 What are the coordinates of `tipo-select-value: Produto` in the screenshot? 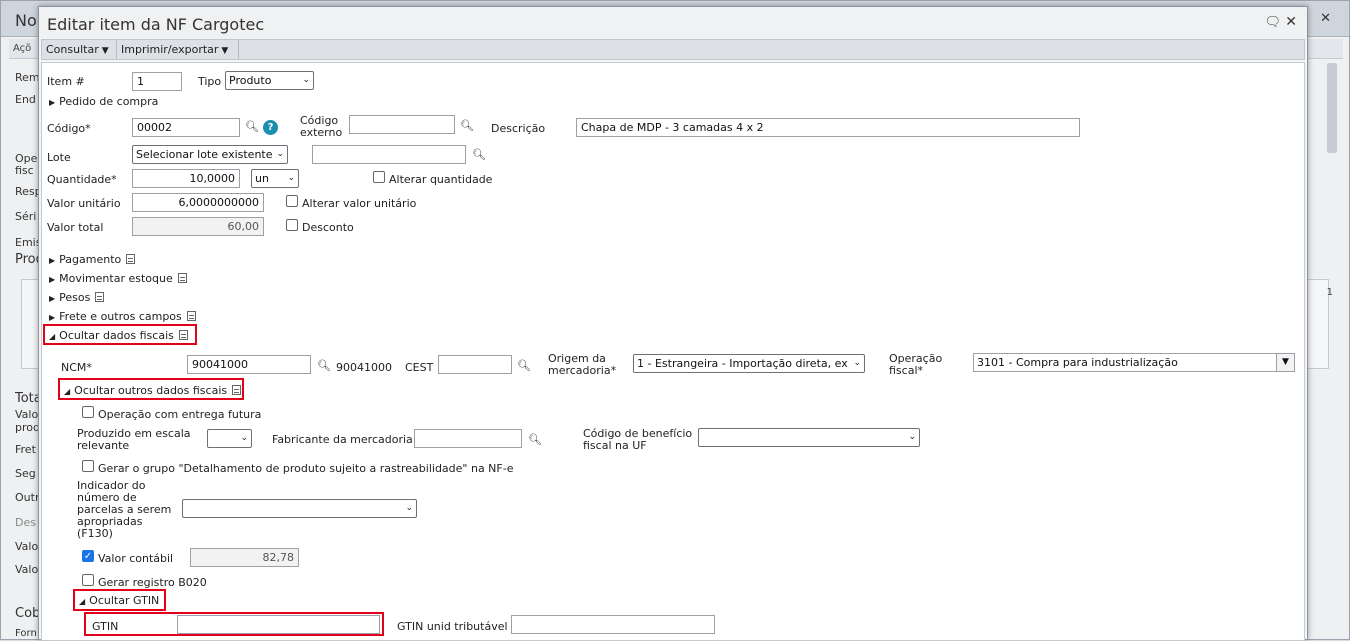 It's located at (250, 80).